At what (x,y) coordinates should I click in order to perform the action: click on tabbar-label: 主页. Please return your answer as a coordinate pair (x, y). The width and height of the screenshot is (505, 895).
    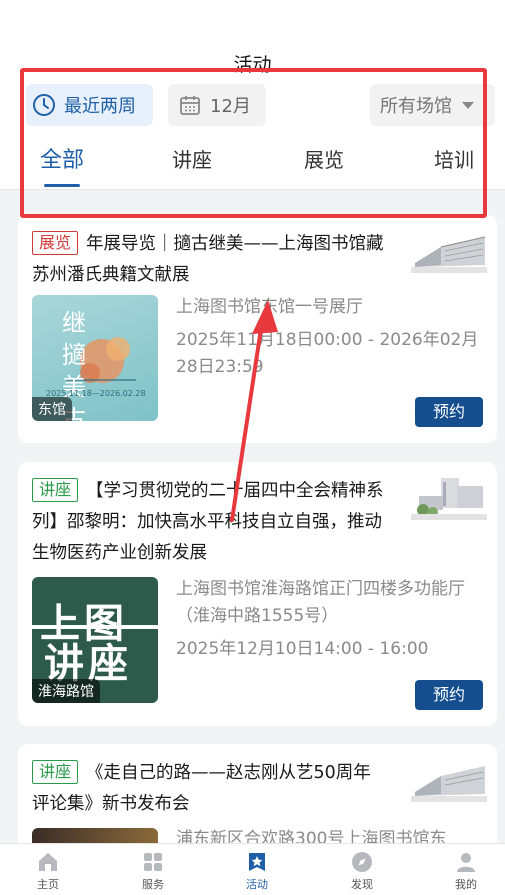
    Looking at the image, I should click on (48, 884).